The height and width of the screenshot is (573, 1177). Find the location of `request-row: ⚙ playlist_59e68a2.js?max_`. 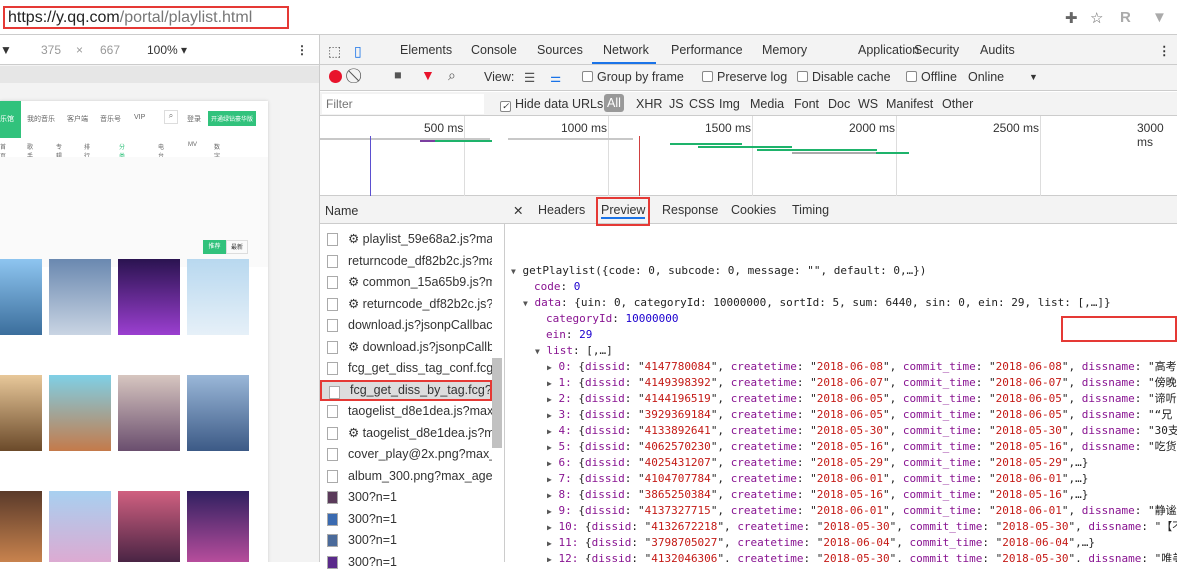

request-row: ⚙ playlist_59e68a2.js?max_ is located at coordinates (406, 239).